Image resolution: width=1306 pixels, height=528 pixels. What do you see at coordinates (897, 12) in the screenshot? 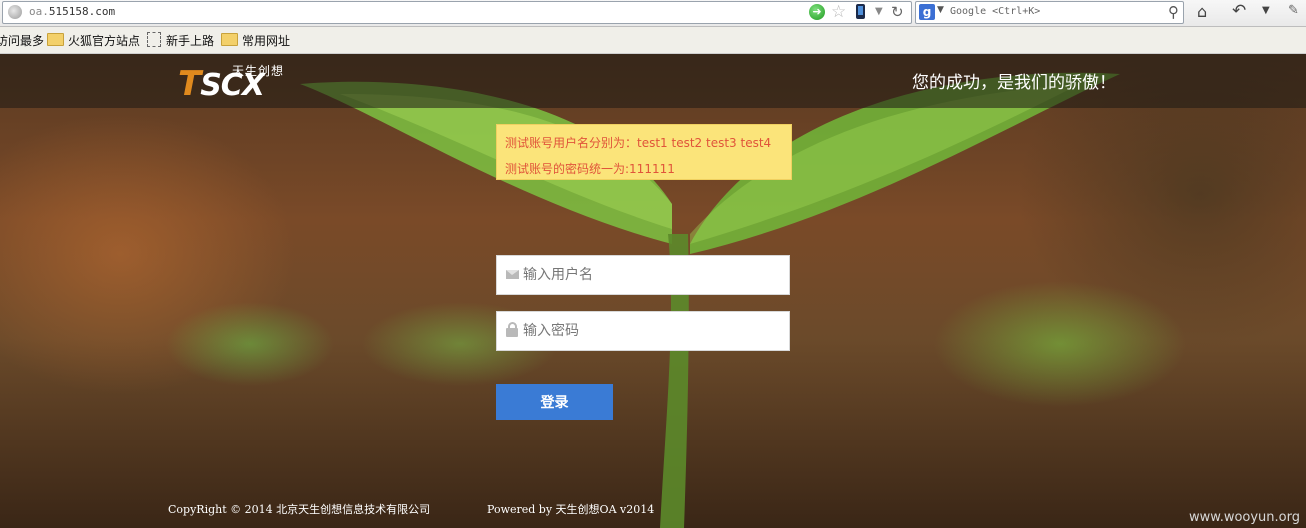
I see `reload-icon: ↻` at bounding box center [897, 12].